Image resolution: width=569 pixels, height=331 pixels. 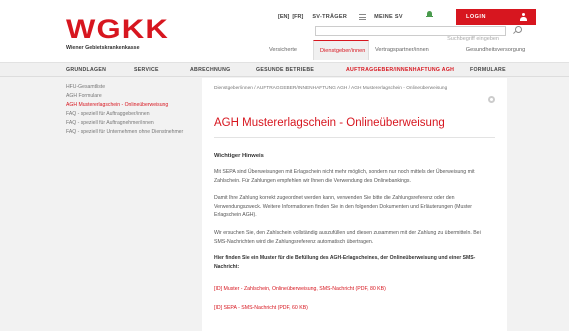 I want to click on nav-service: SERVICE, so click(x=146, y=70).